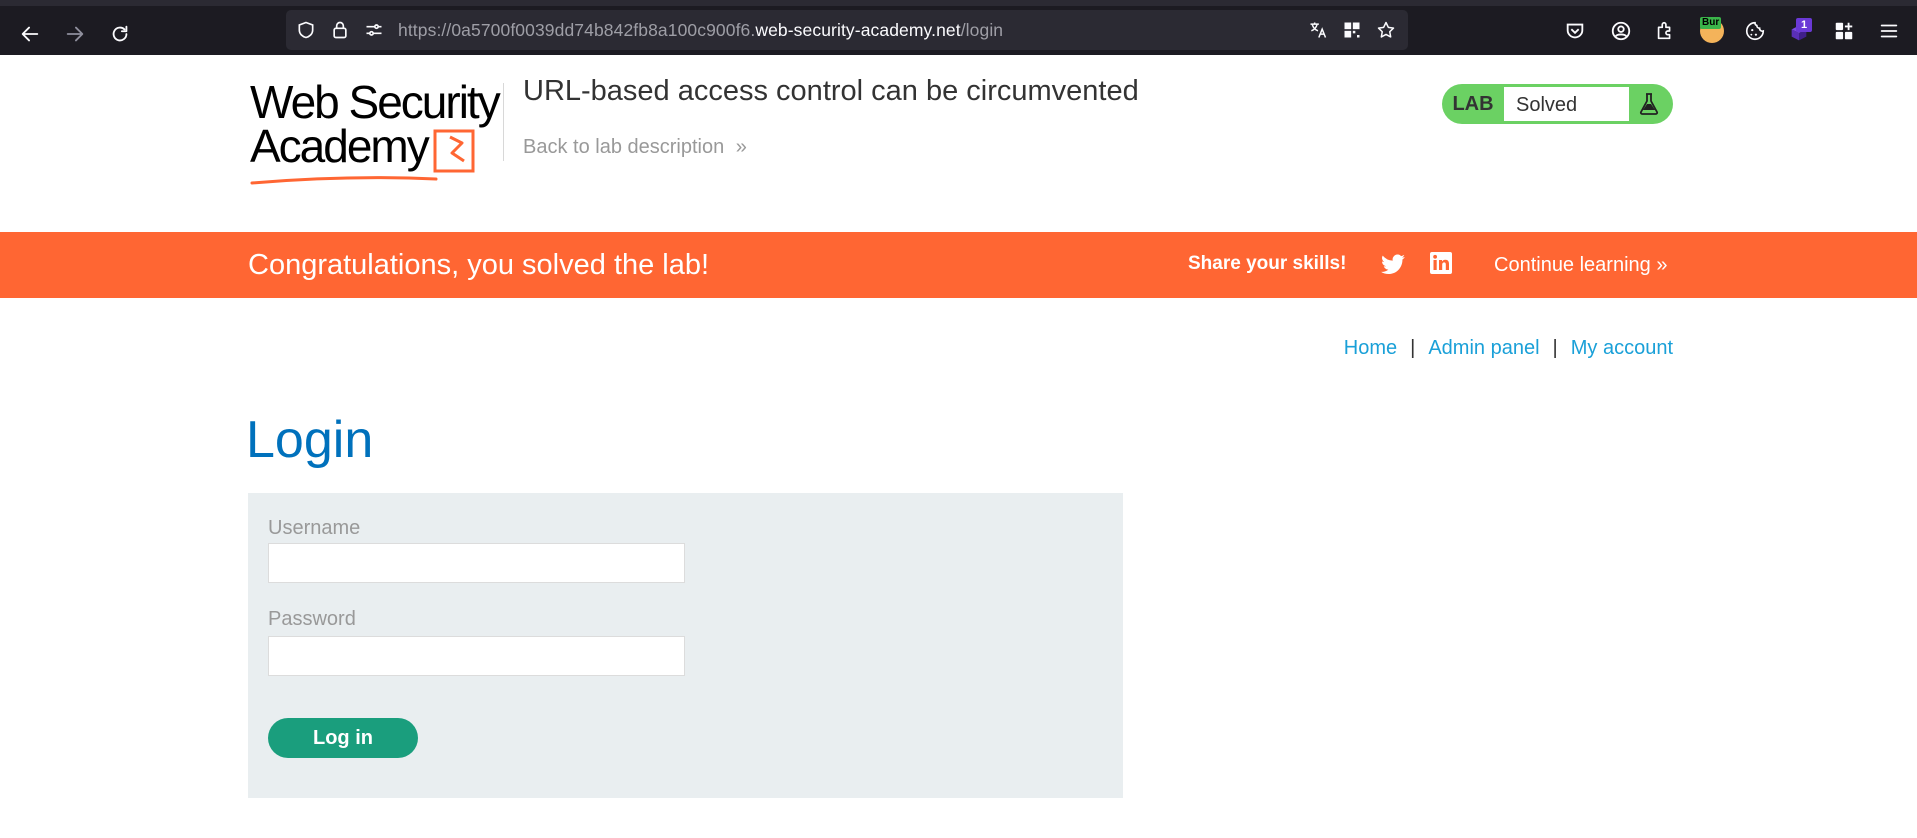 This screenshot has width=1917, height=838. I want to click on lab-status-widget: LAB Solved, so click(1557, 104).